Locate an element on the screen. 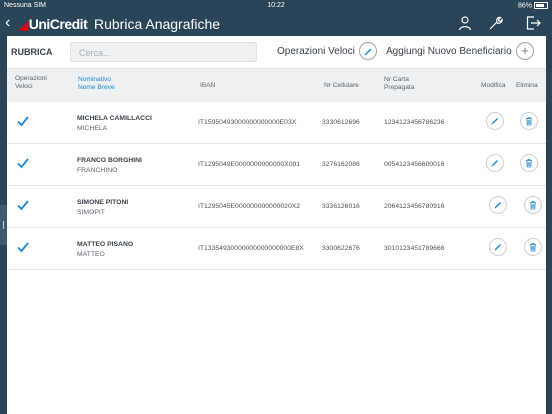  pen-icon is located at coordinates (368, 52).